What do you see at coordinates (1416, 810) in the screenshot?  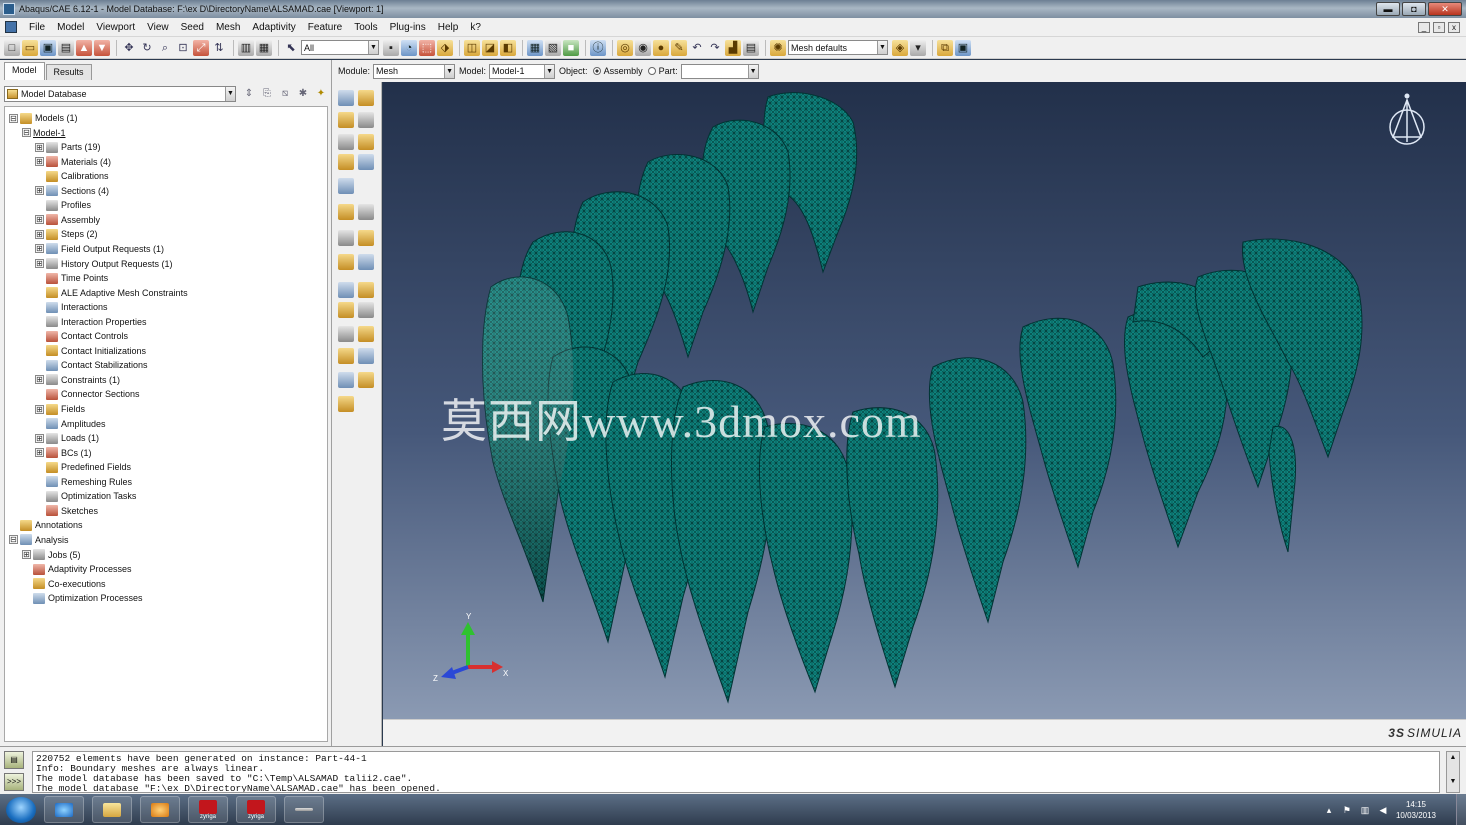 I see `taskbar-clock: 14:15 10/03/2013` at bounding box center [1416, 810].